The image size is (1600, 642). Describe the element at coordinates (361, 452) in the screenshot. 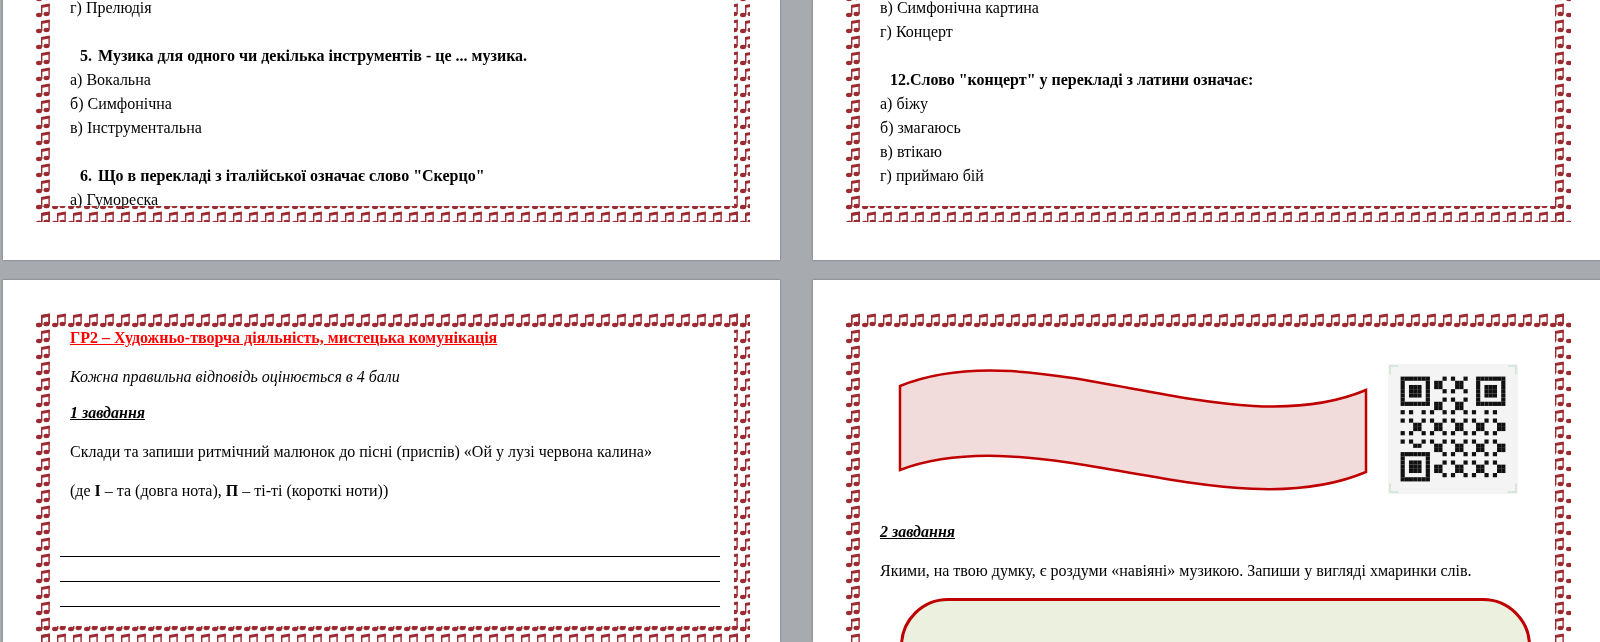

I see `task-paragraph: Склади та запиши ритмічний малюнок до пісні (приспів) «Ой у лузі червона калина»` at that location.